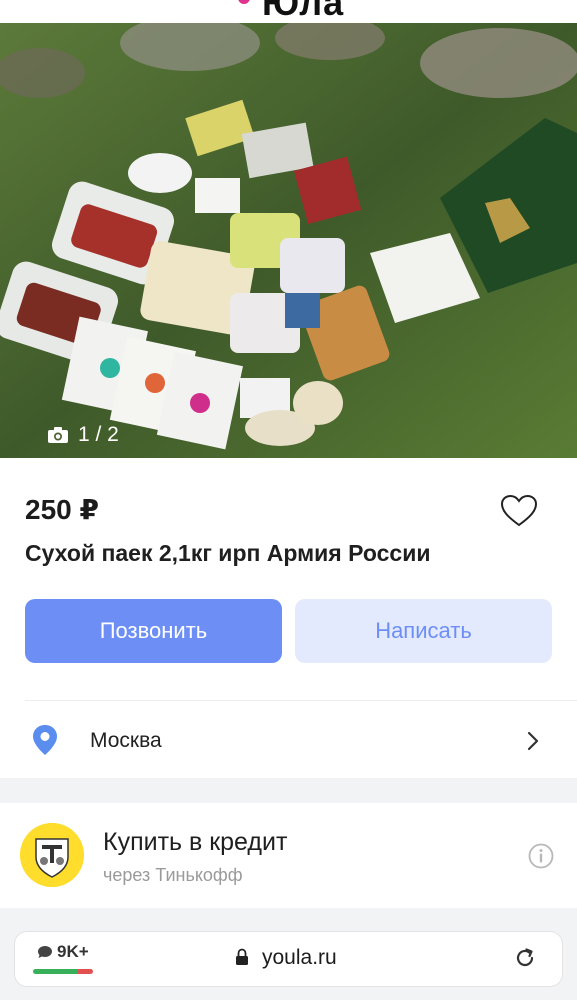  I want to click on location-text: Москва, so click(126, 741).